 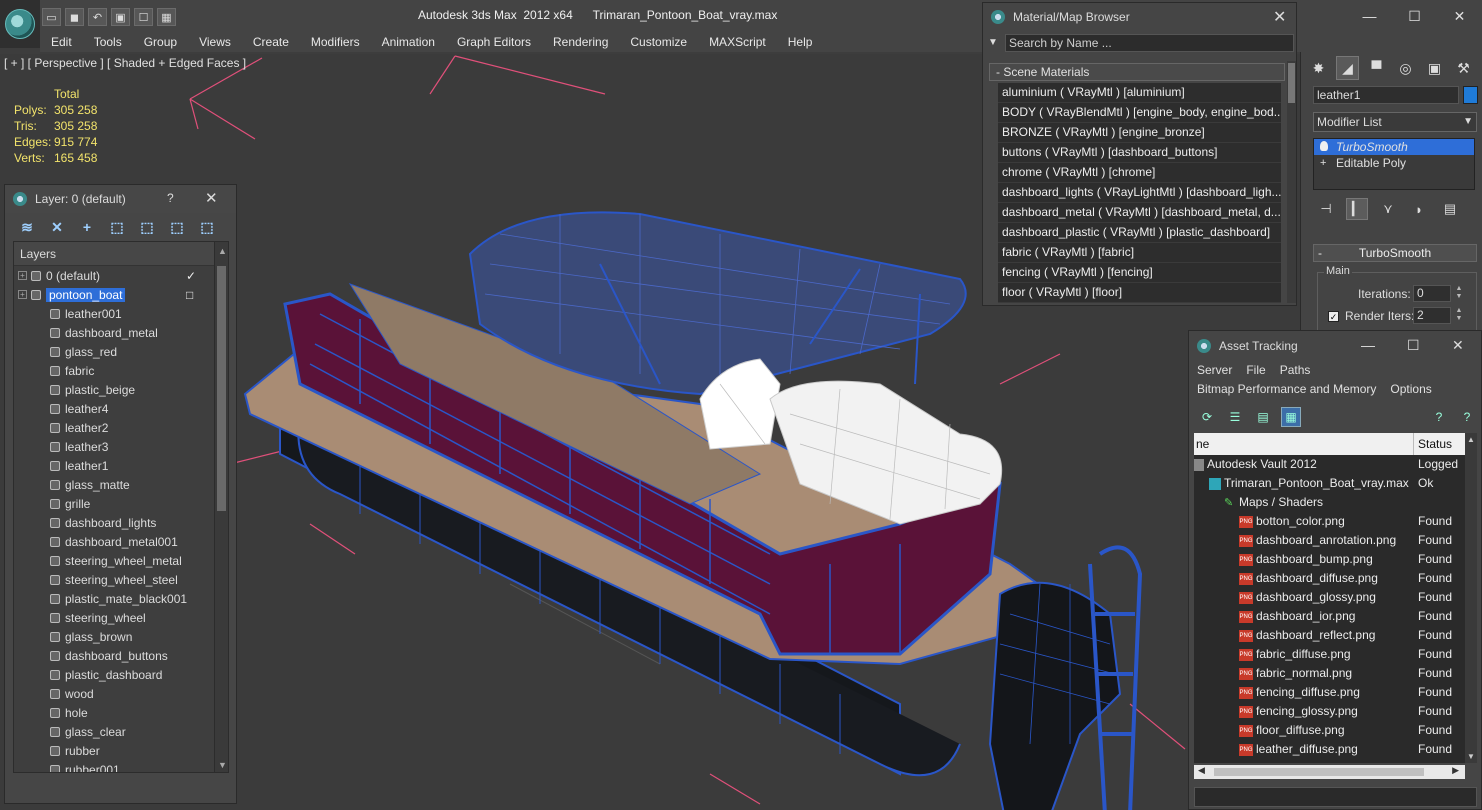 What do you see at coordinates (27, 227) in the screenshot?
I see `layer-tool-icon: ≋` at bounding box center [27, 227].